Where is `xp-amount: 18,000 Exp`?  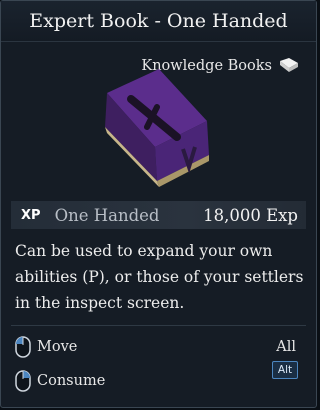
xp-amount: 18,000 Exp is located at coordinates (250, 215).